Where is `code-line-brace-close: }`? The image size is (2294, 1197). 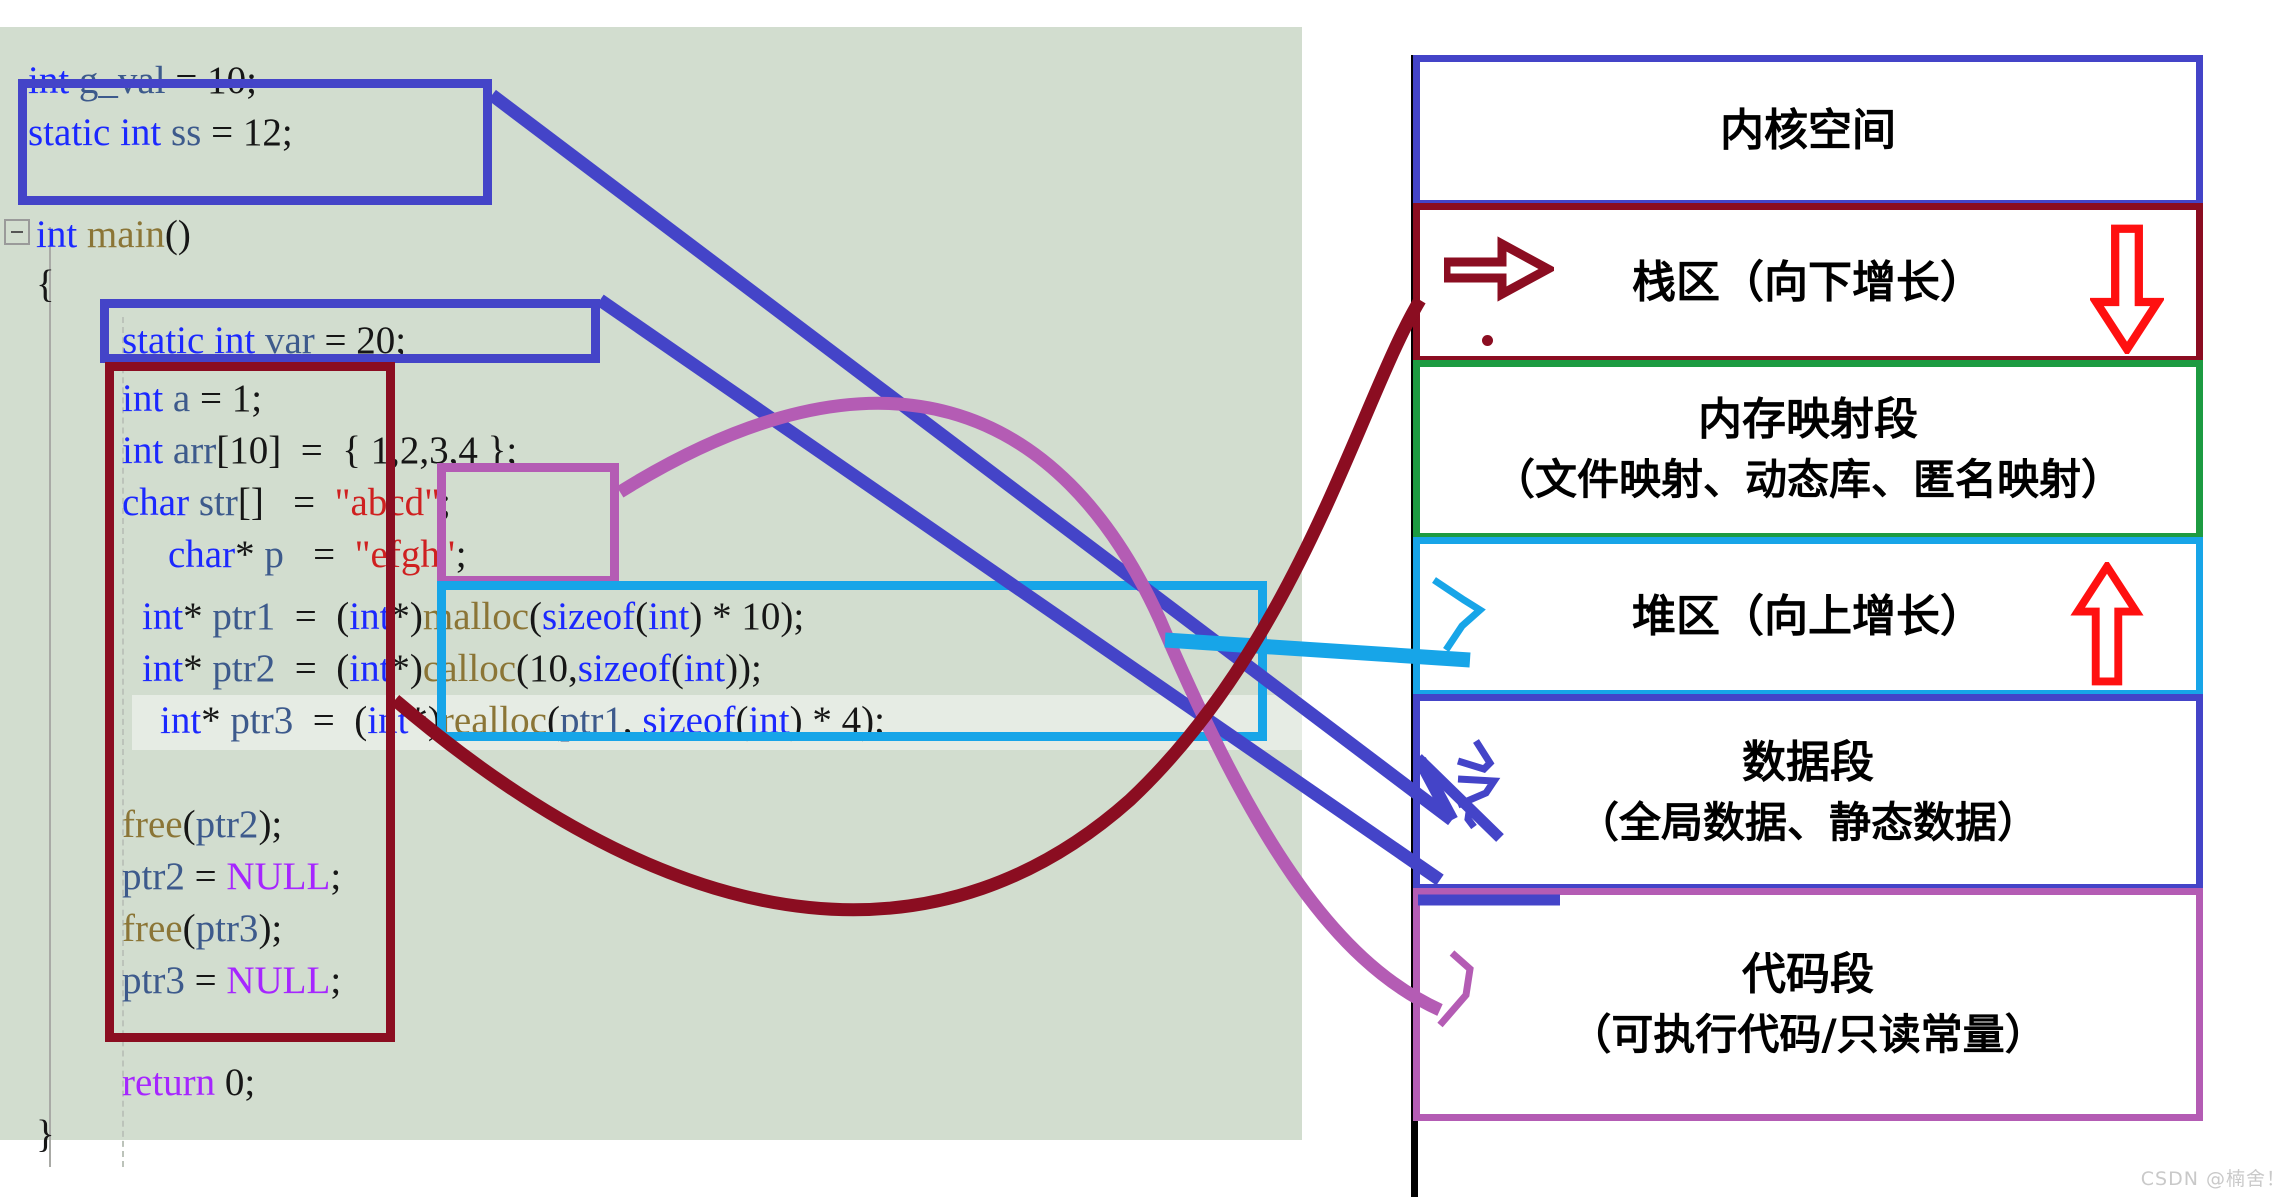 code-line-brace-close: } is located at coordinates (45, 1134).